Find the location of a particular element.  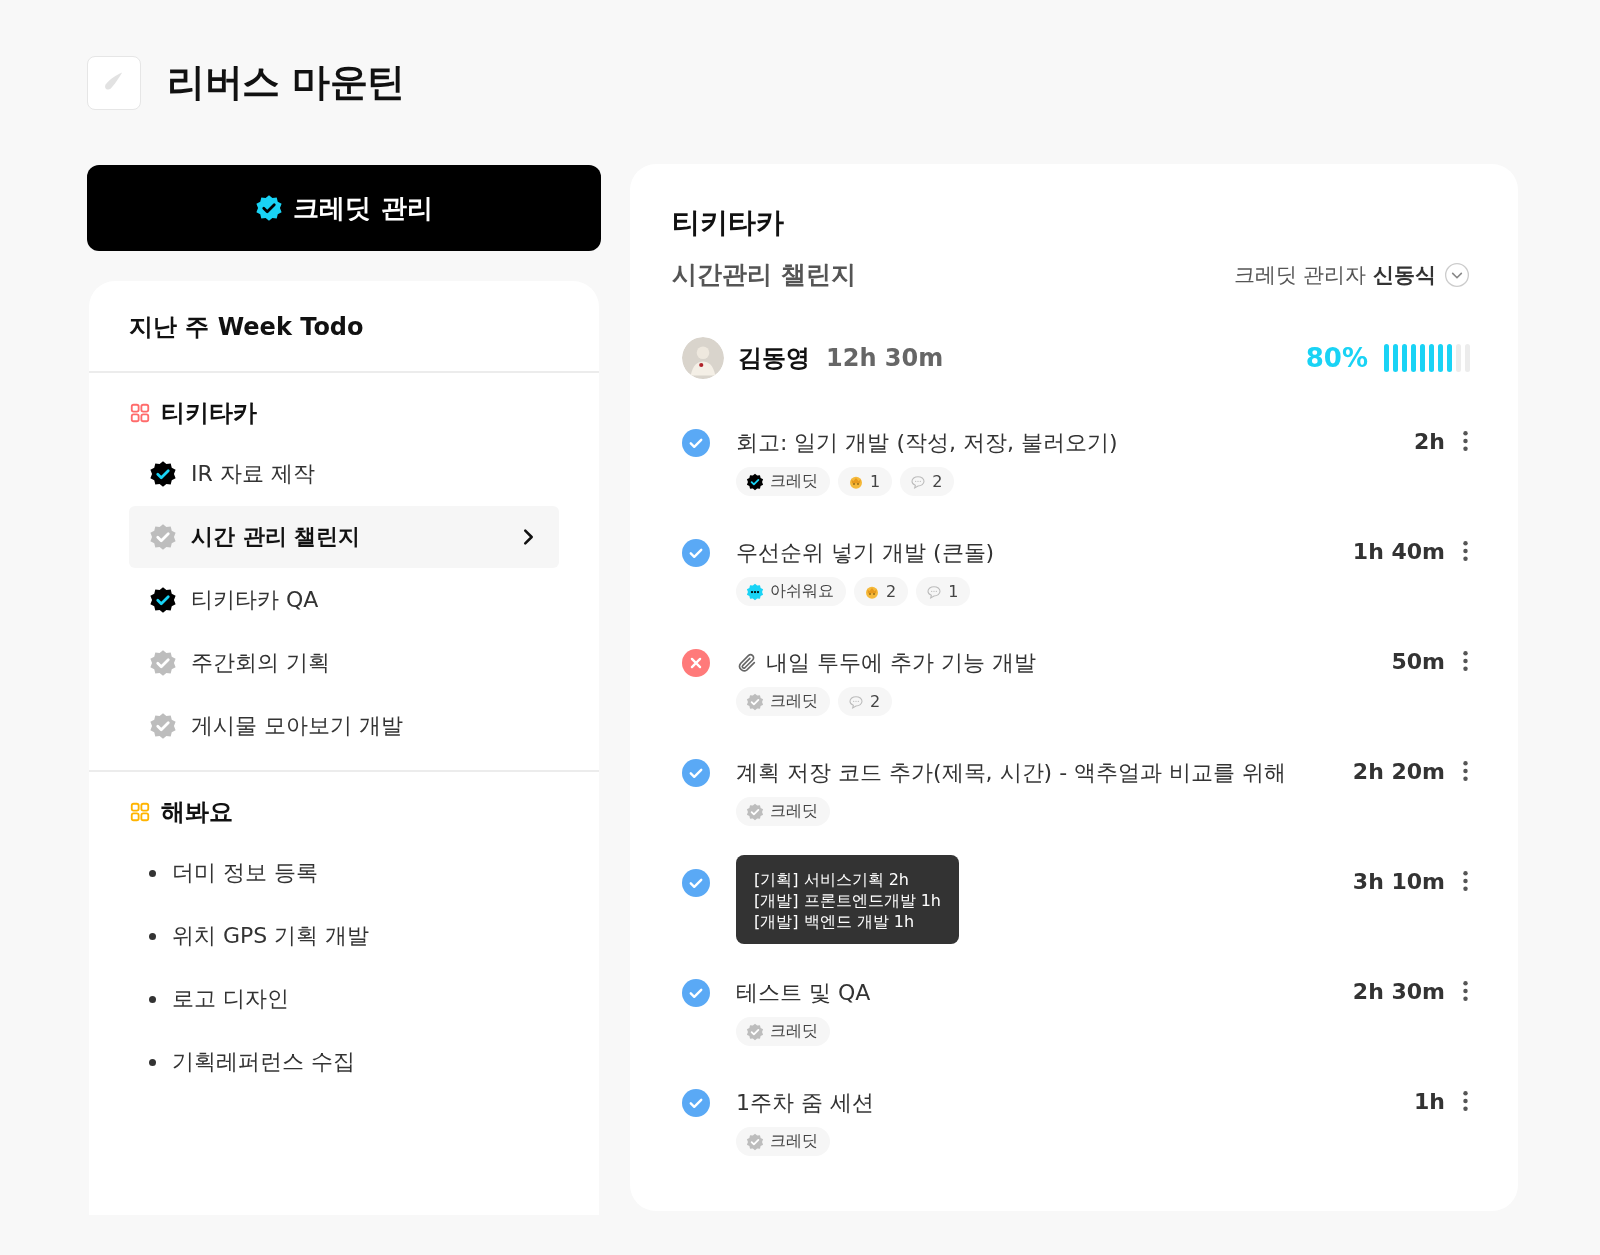

task-duration: 2h is located at coordinates (1429, 441).